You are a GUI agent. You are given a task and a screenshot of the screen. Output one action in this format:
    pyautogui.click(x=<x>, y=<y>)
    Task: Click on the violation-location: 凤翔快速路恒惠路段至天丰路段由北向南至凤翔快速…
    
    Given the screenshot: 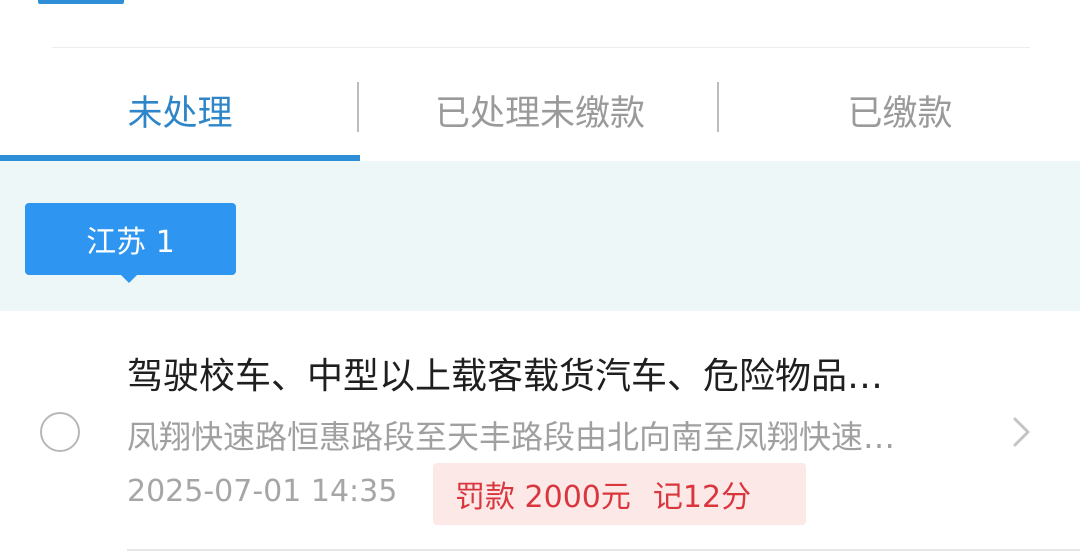 What is the action you would take?
    pyautogui.click(x=511, y=437)
    